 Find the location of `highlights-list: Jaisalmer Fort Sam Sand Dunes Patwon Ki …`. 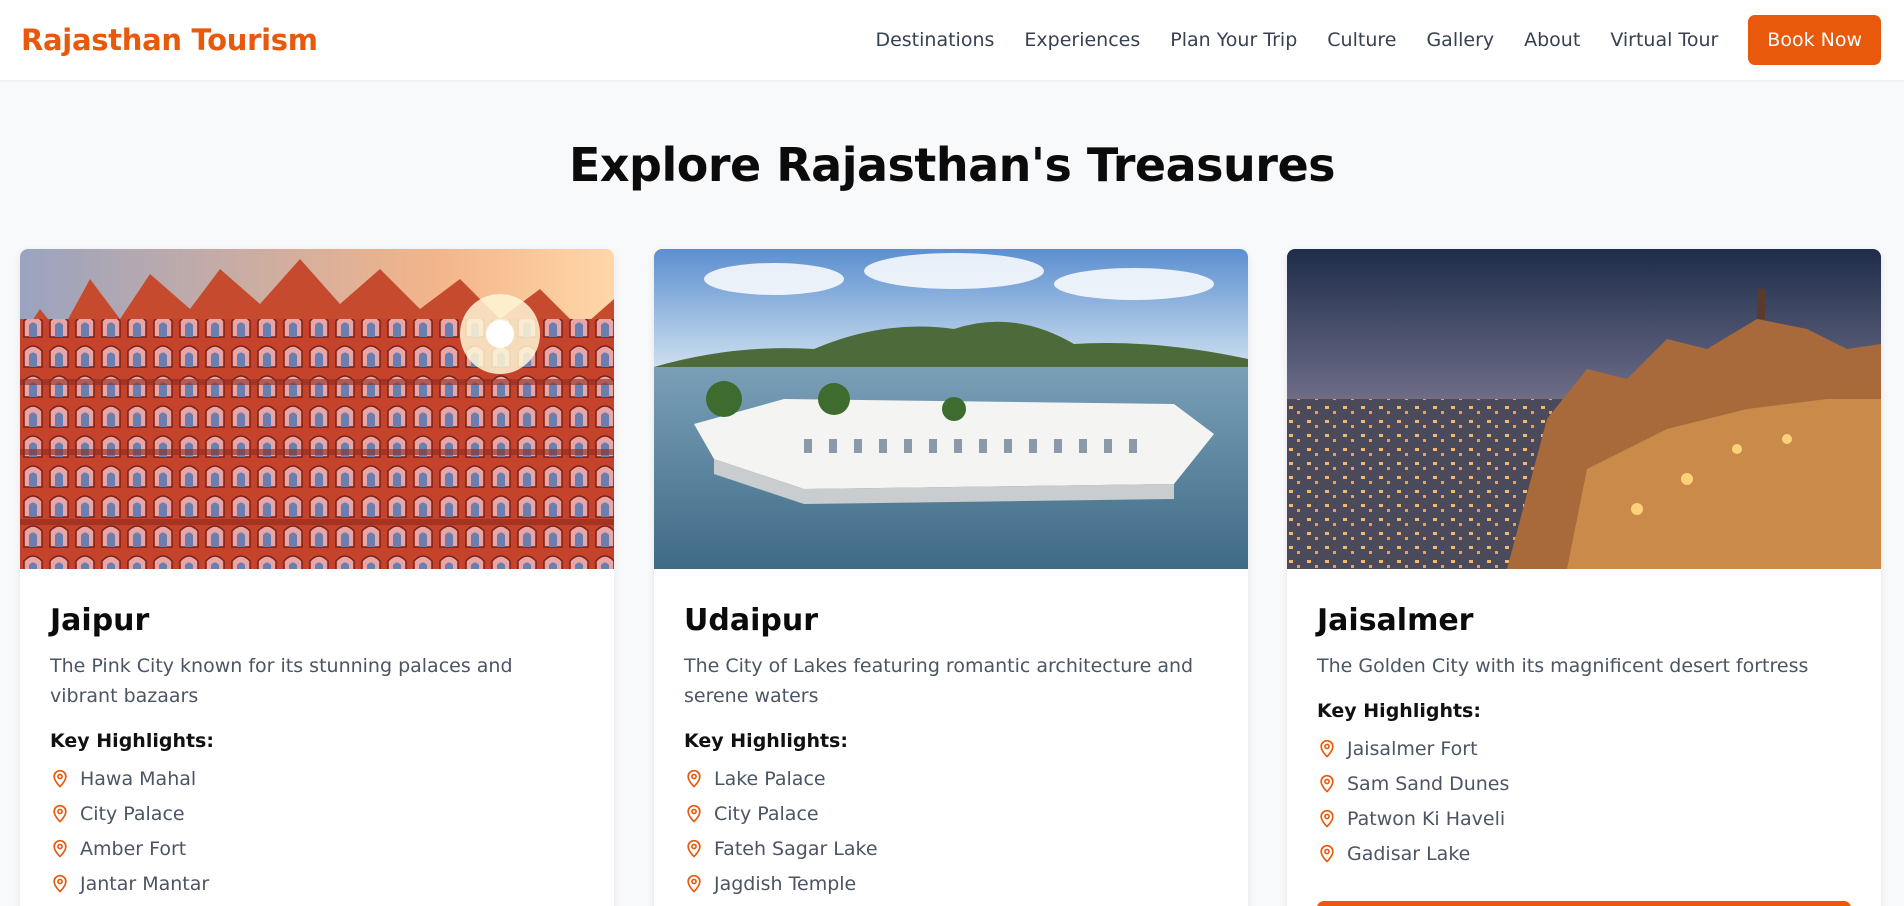

highlights-list: Jaisalmer Fort Sam Sand Dunes Patwon Ki … is located at coordinates (1584, 801).